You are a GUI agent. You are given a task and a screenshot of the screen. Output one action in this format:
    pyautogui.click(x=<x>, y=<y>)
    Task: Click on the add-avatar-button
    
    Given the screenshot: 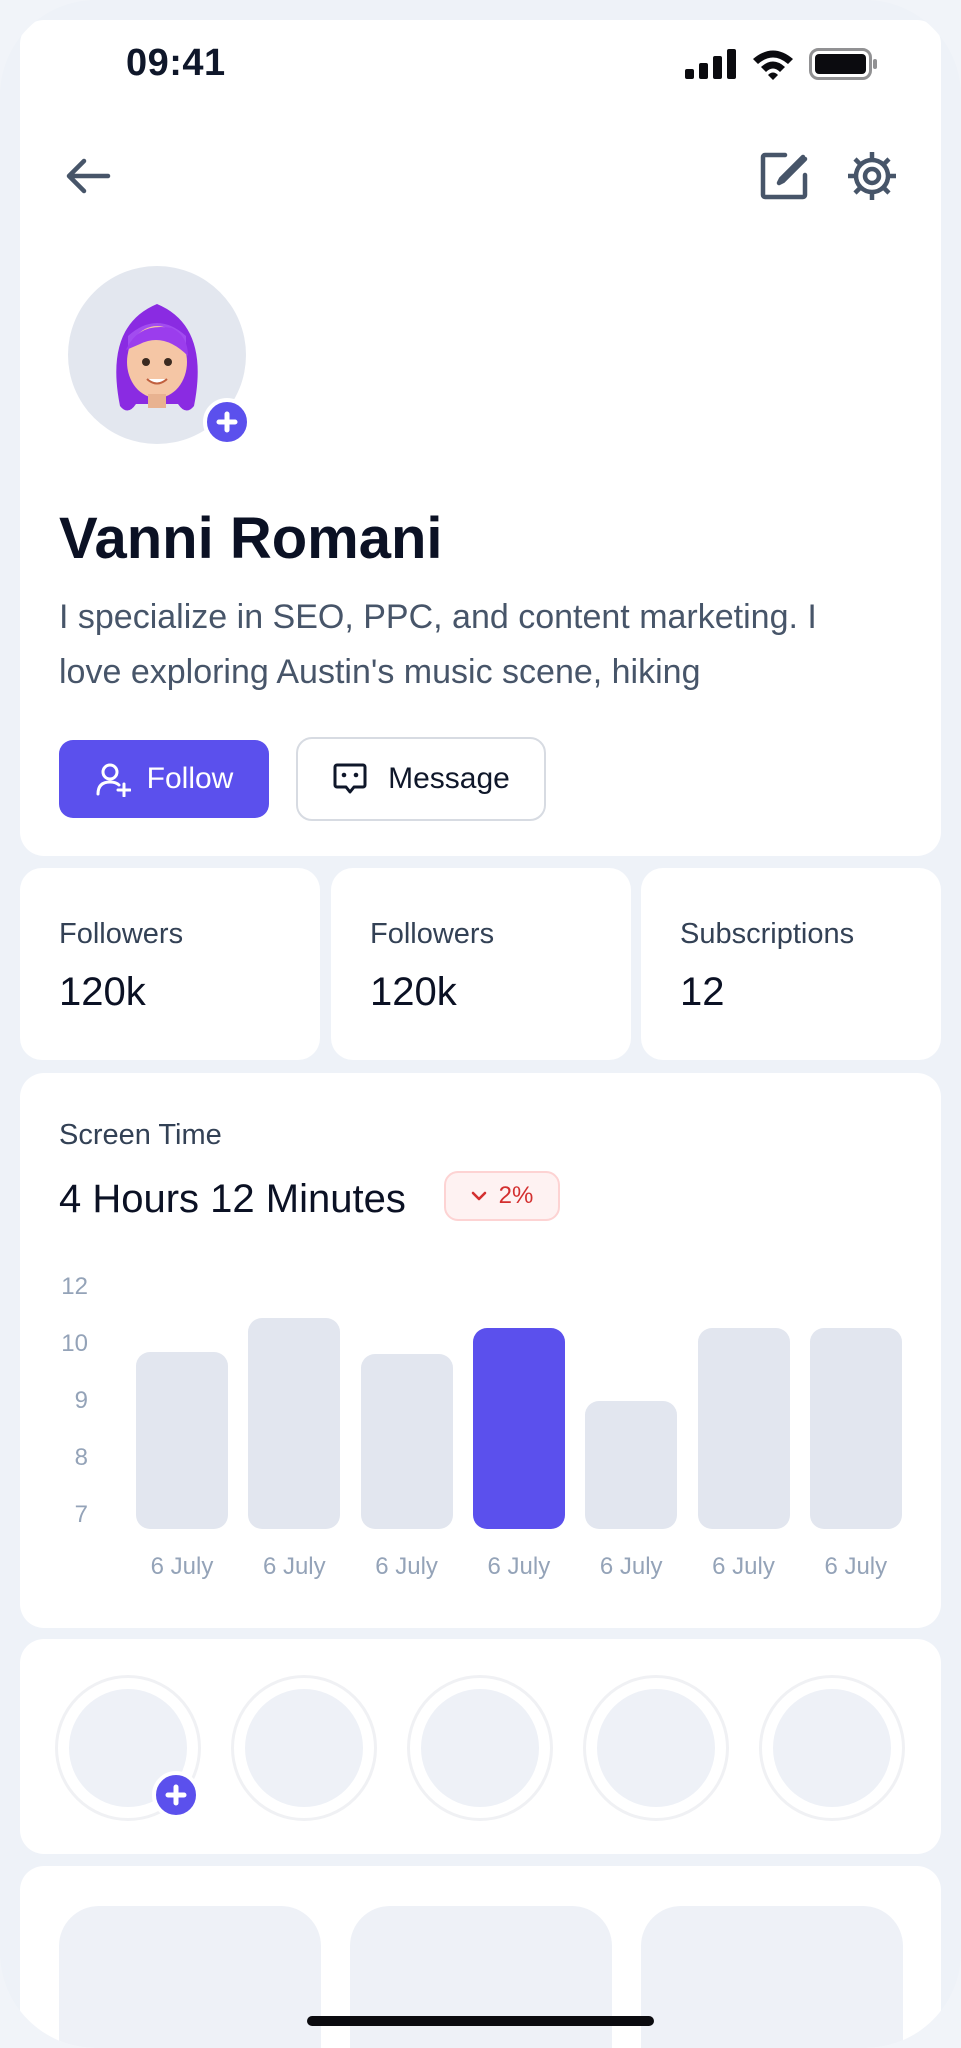 What is the action you would take?
    pyautogui.click(x=227, y=422)
    